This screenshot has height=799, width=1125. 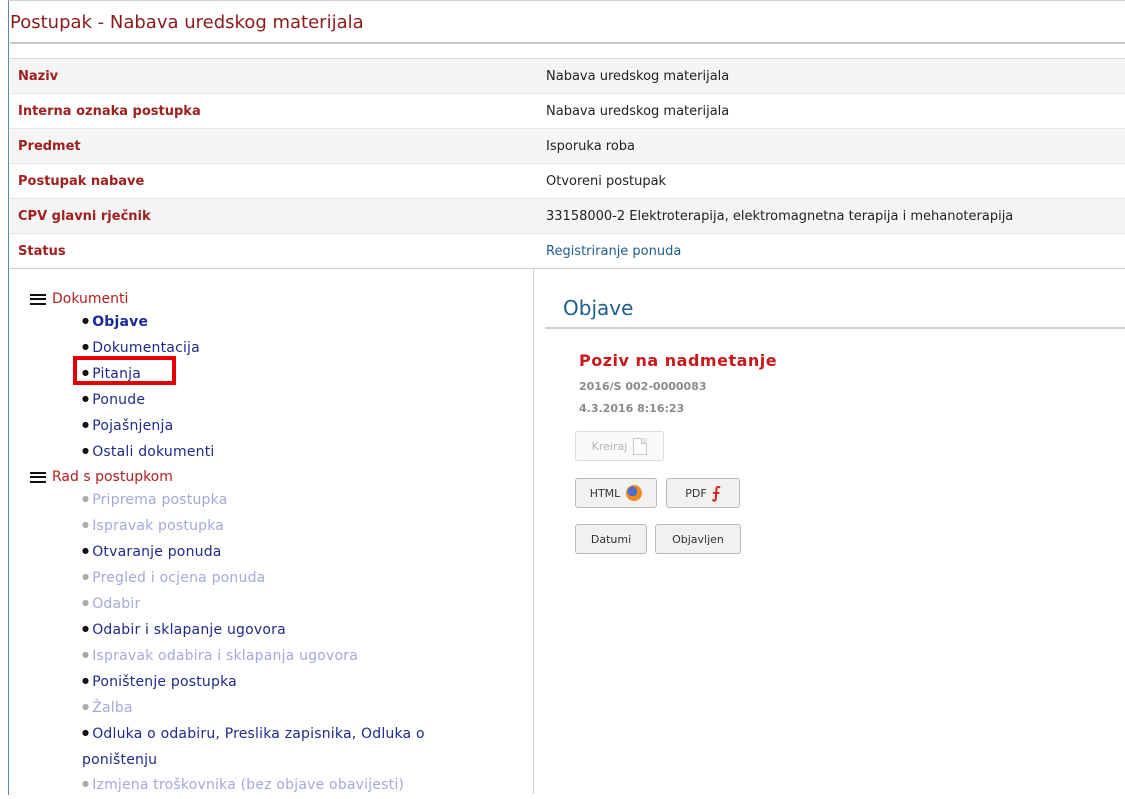 What do you see at coordinates (301, 579) in the screenshot?
I see `nav-item-pregled-ocjena: Pregled i ocjena ponuda` at bounding box center [301, 579].